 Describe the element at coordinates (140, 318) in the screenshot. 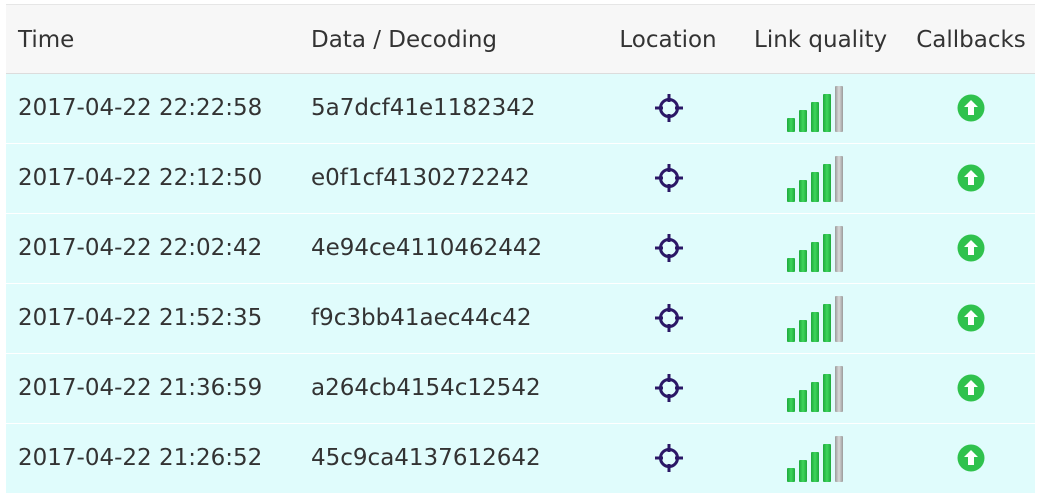

I see `time-cell: 2017-04-22 21:52:35` at that location.